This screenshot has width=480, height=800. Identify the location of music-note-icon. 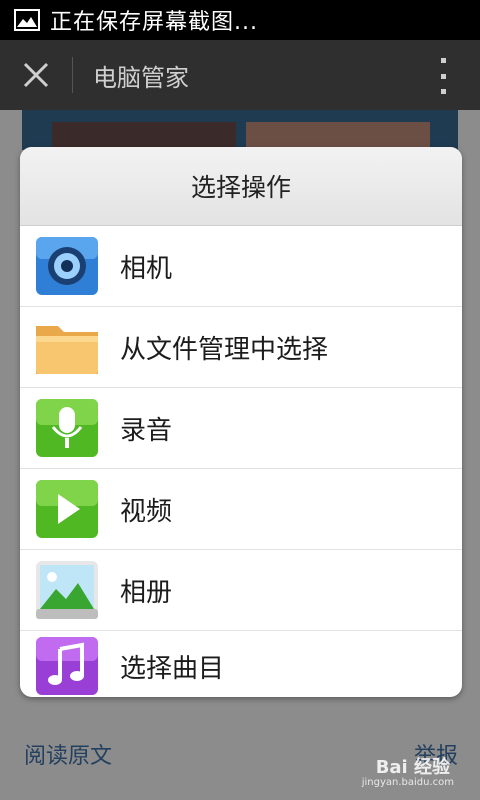
(67, 666).